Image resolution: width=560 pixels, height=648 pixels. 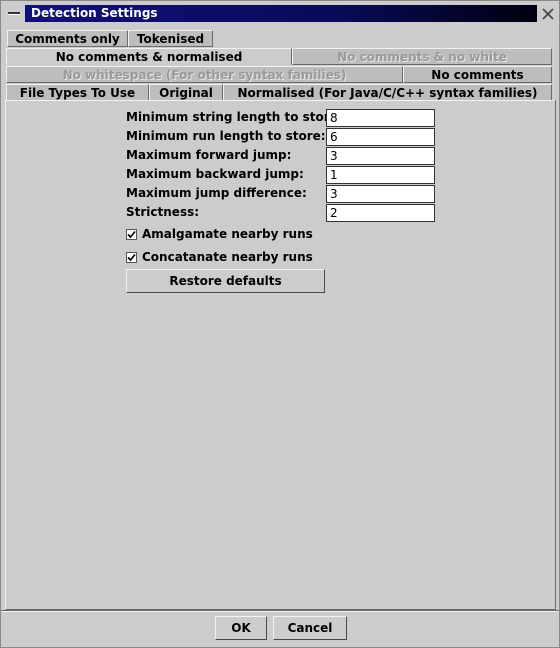 I want to click on amalgamate-label: Amalgamate nearby runs, so click(x=227, y=234).